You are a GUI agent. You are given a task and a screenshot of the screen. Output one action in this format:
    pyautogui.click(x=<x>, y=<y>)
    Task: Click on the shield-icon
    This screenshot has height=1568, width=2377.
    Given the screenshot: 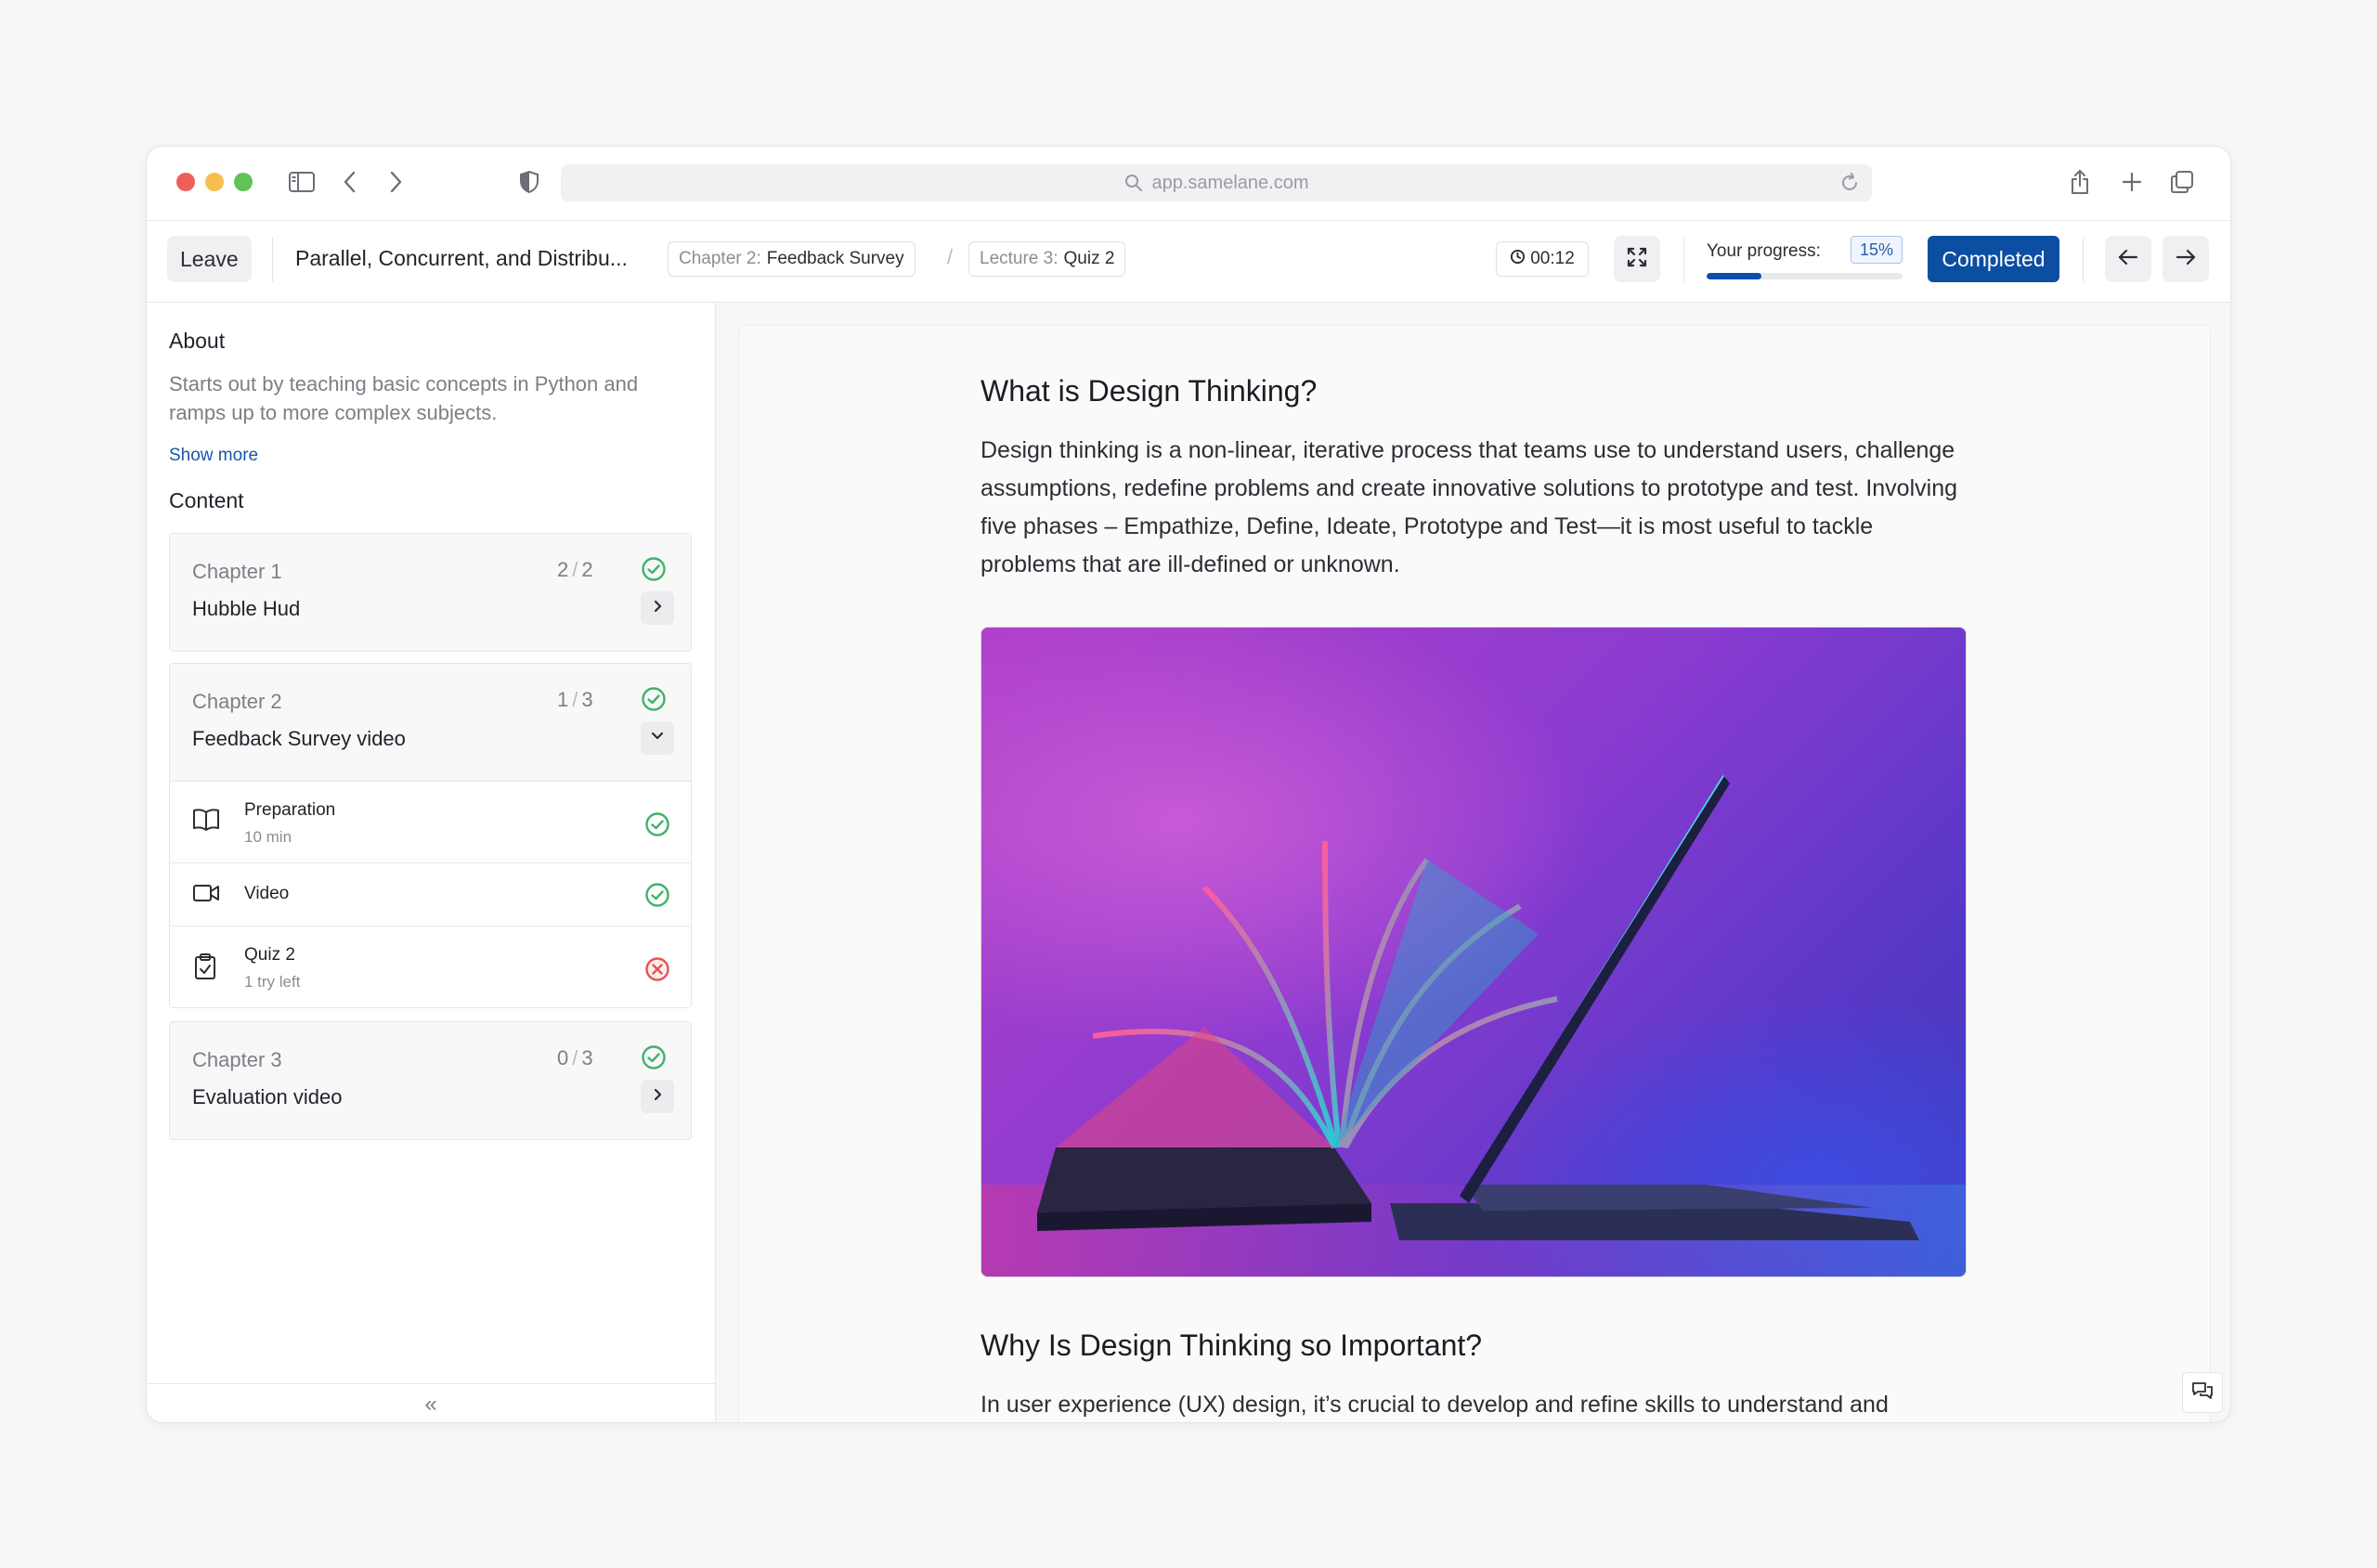 What is the action you would take?
    pyautogui.click(x=529, y=182)
    